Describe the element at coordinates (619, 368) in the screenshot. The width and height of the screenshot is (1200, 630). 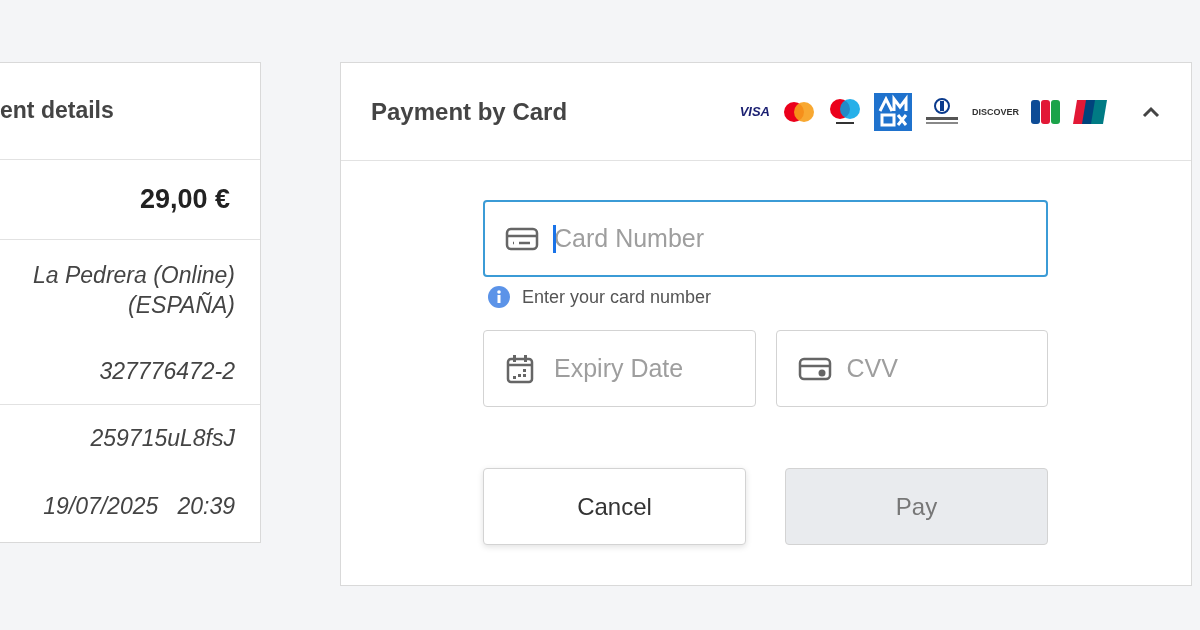
I see `expiry-date-field: Expiry Date` at that location.